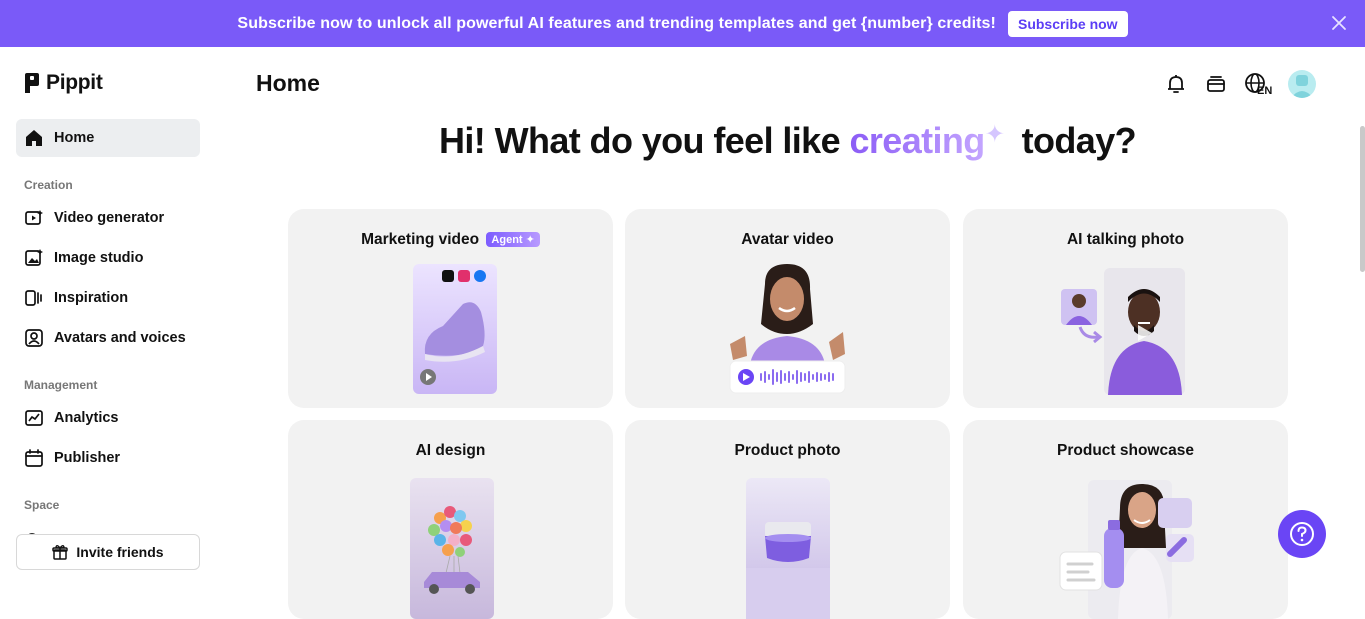 This screenshot has width=1365, height=619. What do you see at coordinates (42, 505) in the screenshot?
I see `section-label-space: Space` at bounding box center [42, 505].